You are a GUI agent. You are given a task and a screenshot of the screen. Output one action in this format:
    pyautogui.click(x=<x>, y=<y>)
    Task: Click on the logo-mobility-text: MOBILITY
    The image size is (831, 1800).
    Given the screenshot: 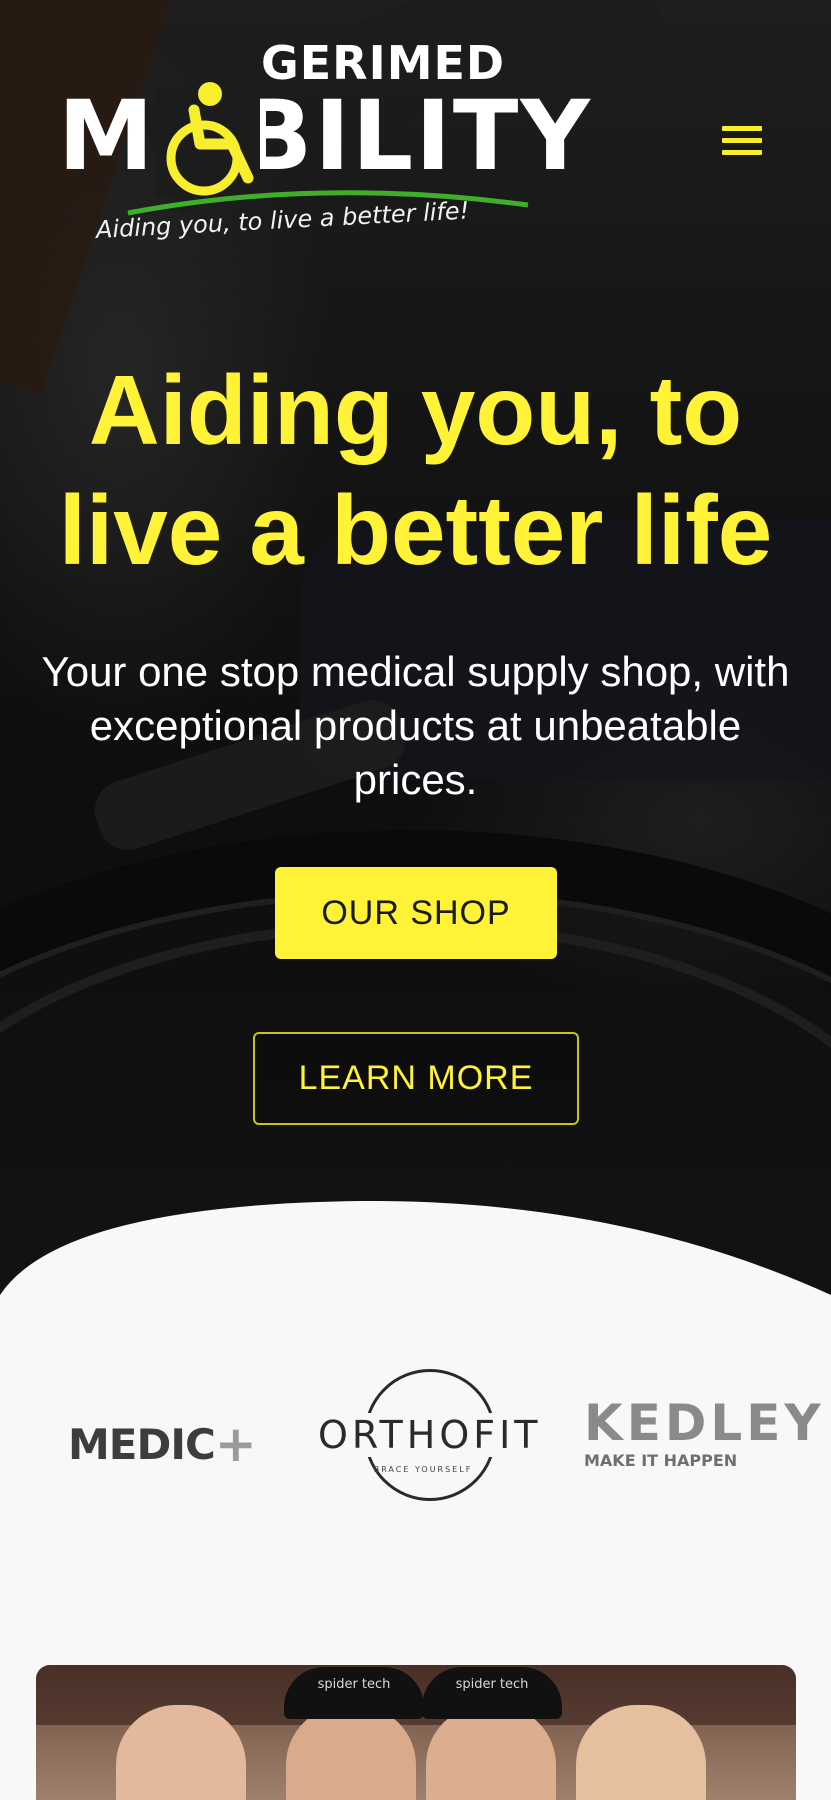 What is the action you would take?
    pyautogui.click(x=325, y=136)
    